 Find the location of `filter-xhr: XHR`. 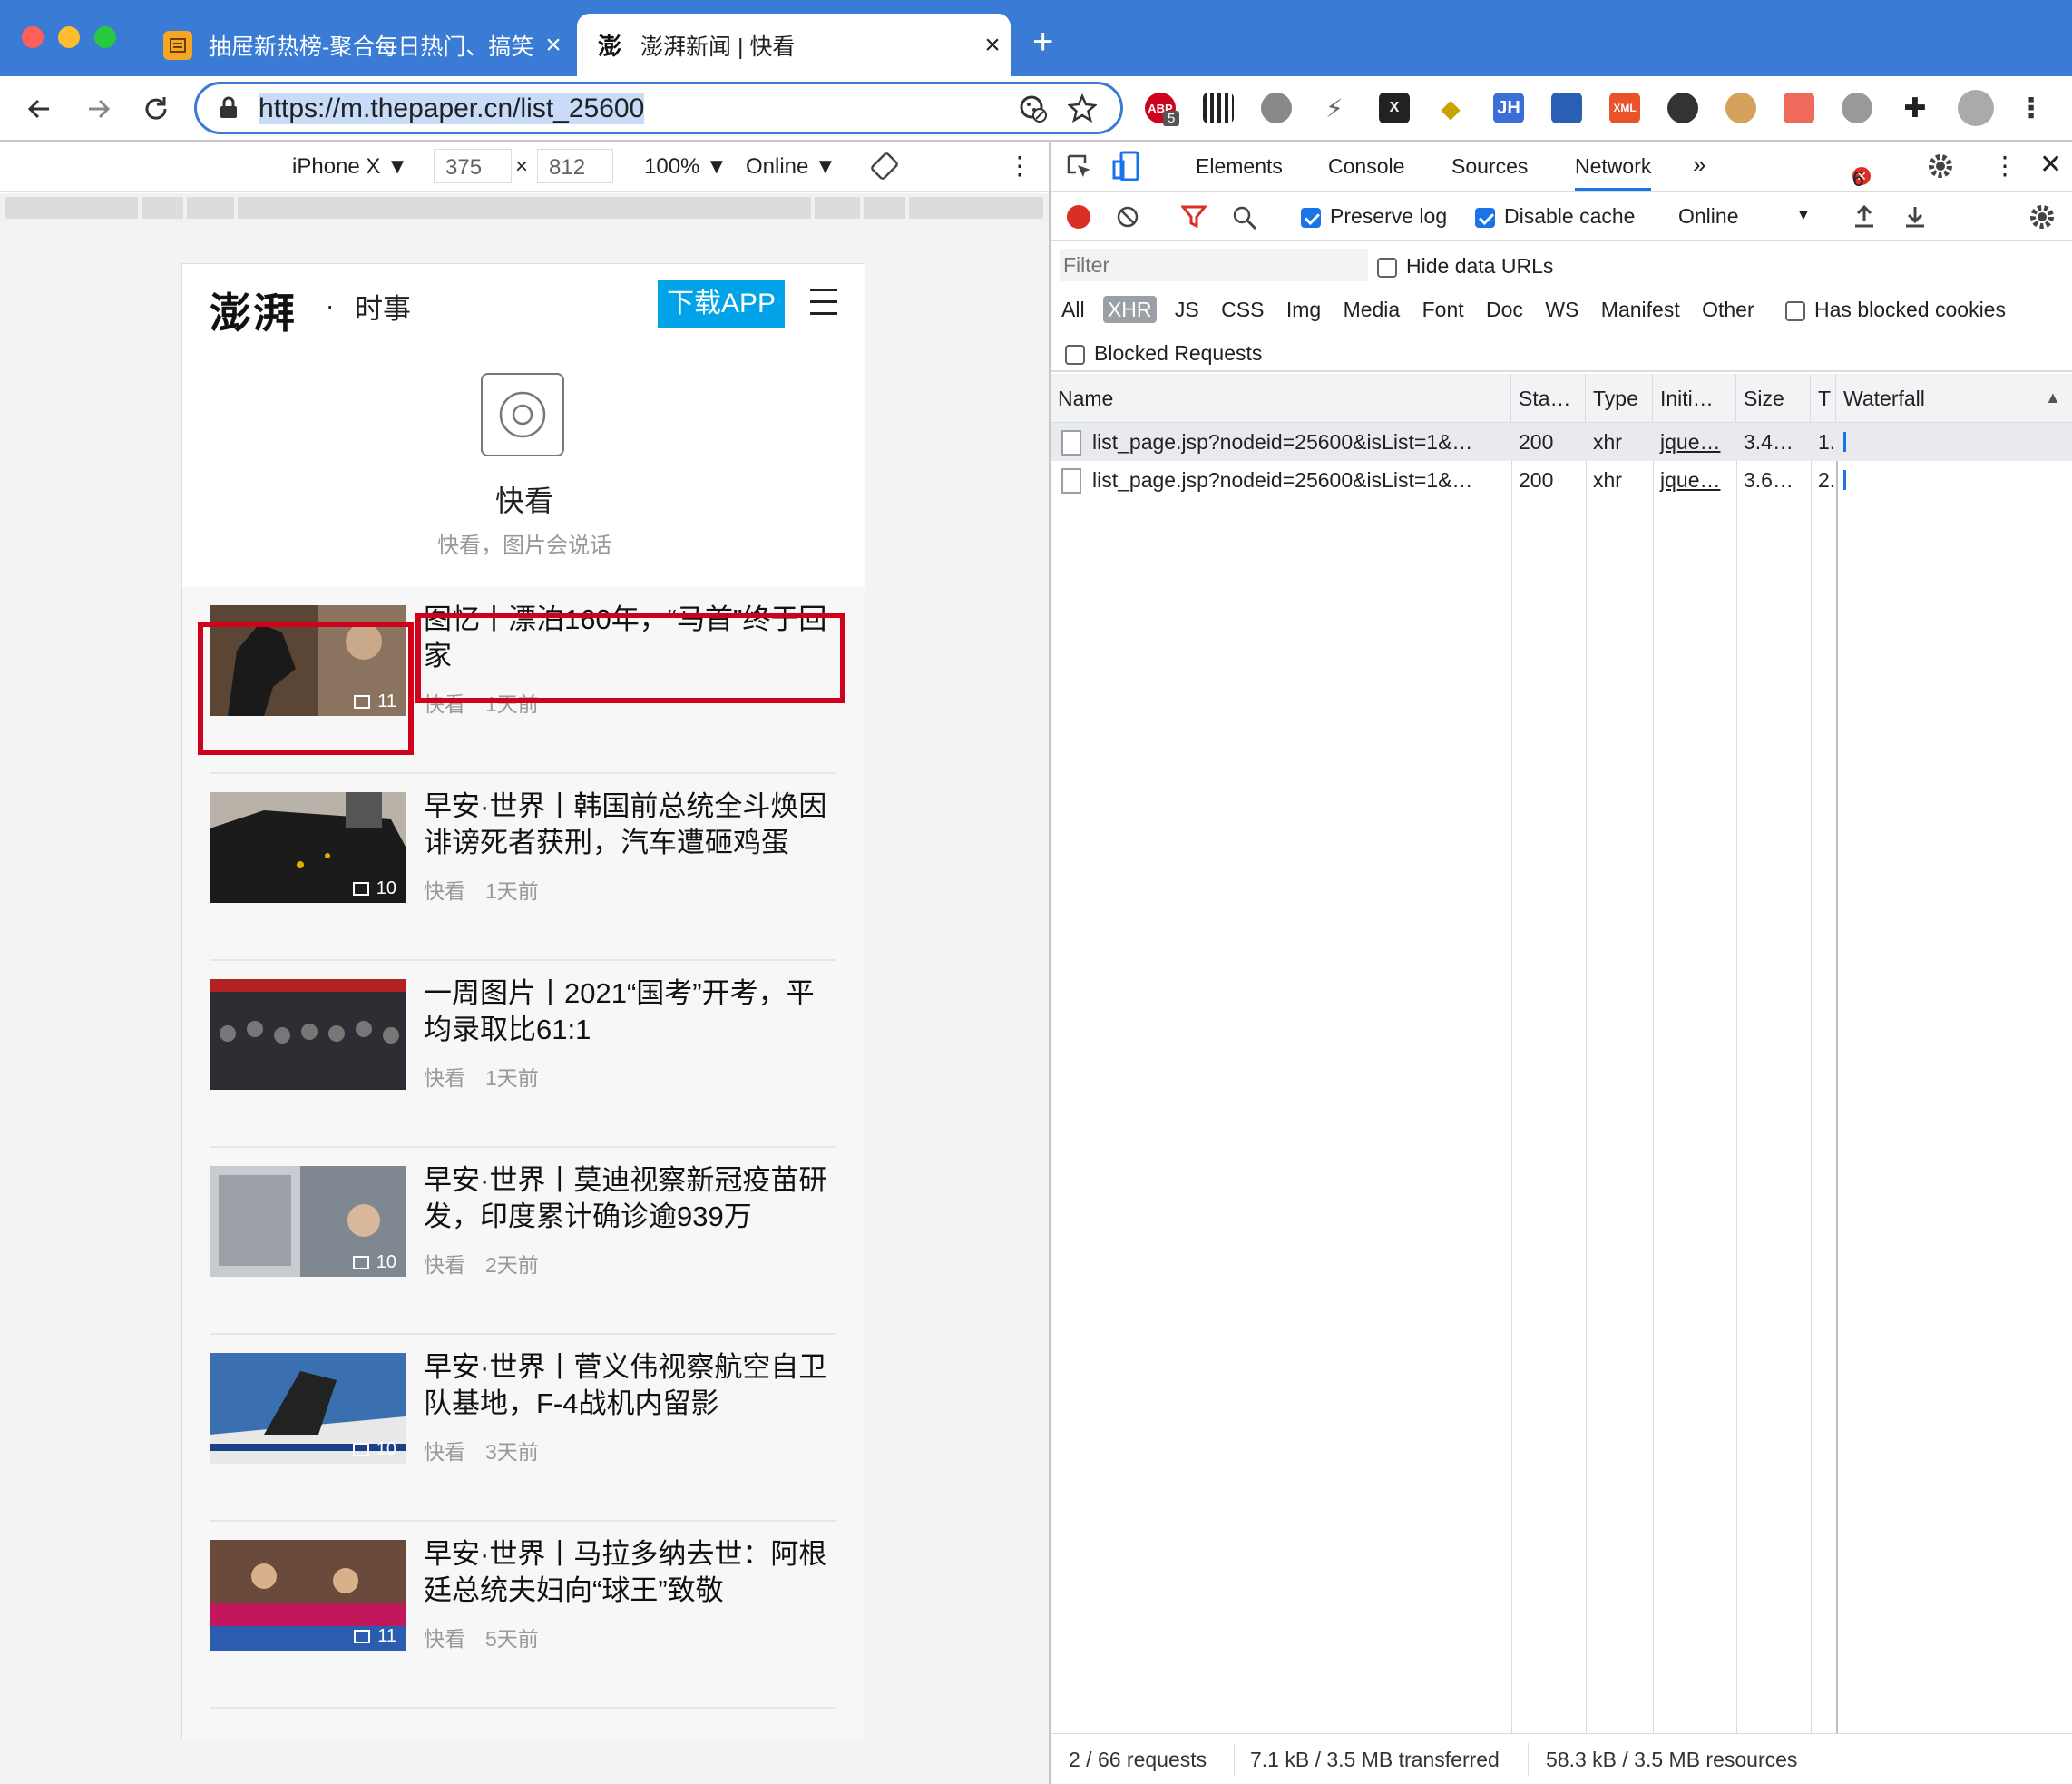

filter-xhr: XHR is located at coordinates (1129, 310).